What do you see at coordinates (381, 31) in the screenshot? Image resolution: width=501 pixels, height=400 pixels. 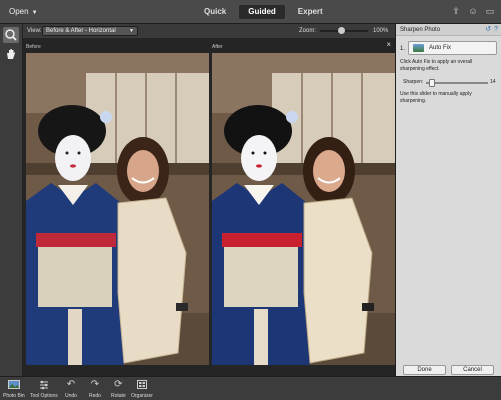 I see `zoom-value: 100%` at bounding box center [381, 31].